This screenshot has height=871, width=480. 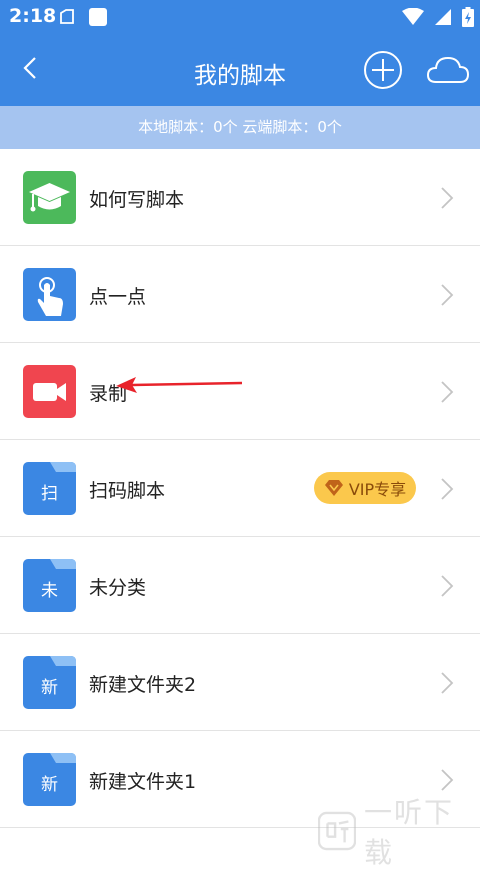 What do you see at coordinates (98, 17) in the screenshot?
I see `sd-card-icon` at bounding box center [98, 17].